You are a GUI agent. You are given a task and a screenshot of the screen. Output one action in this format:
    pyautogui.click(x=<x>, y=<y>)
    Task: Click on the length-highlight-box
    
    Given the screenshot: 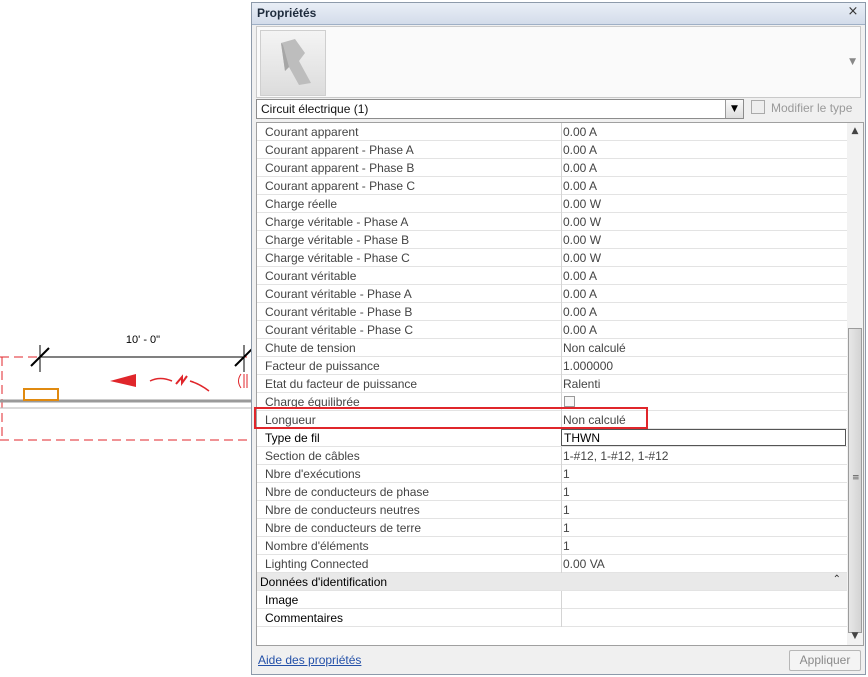 What is the action you would take?
    pyautogui.click(x=451, y=418)
    